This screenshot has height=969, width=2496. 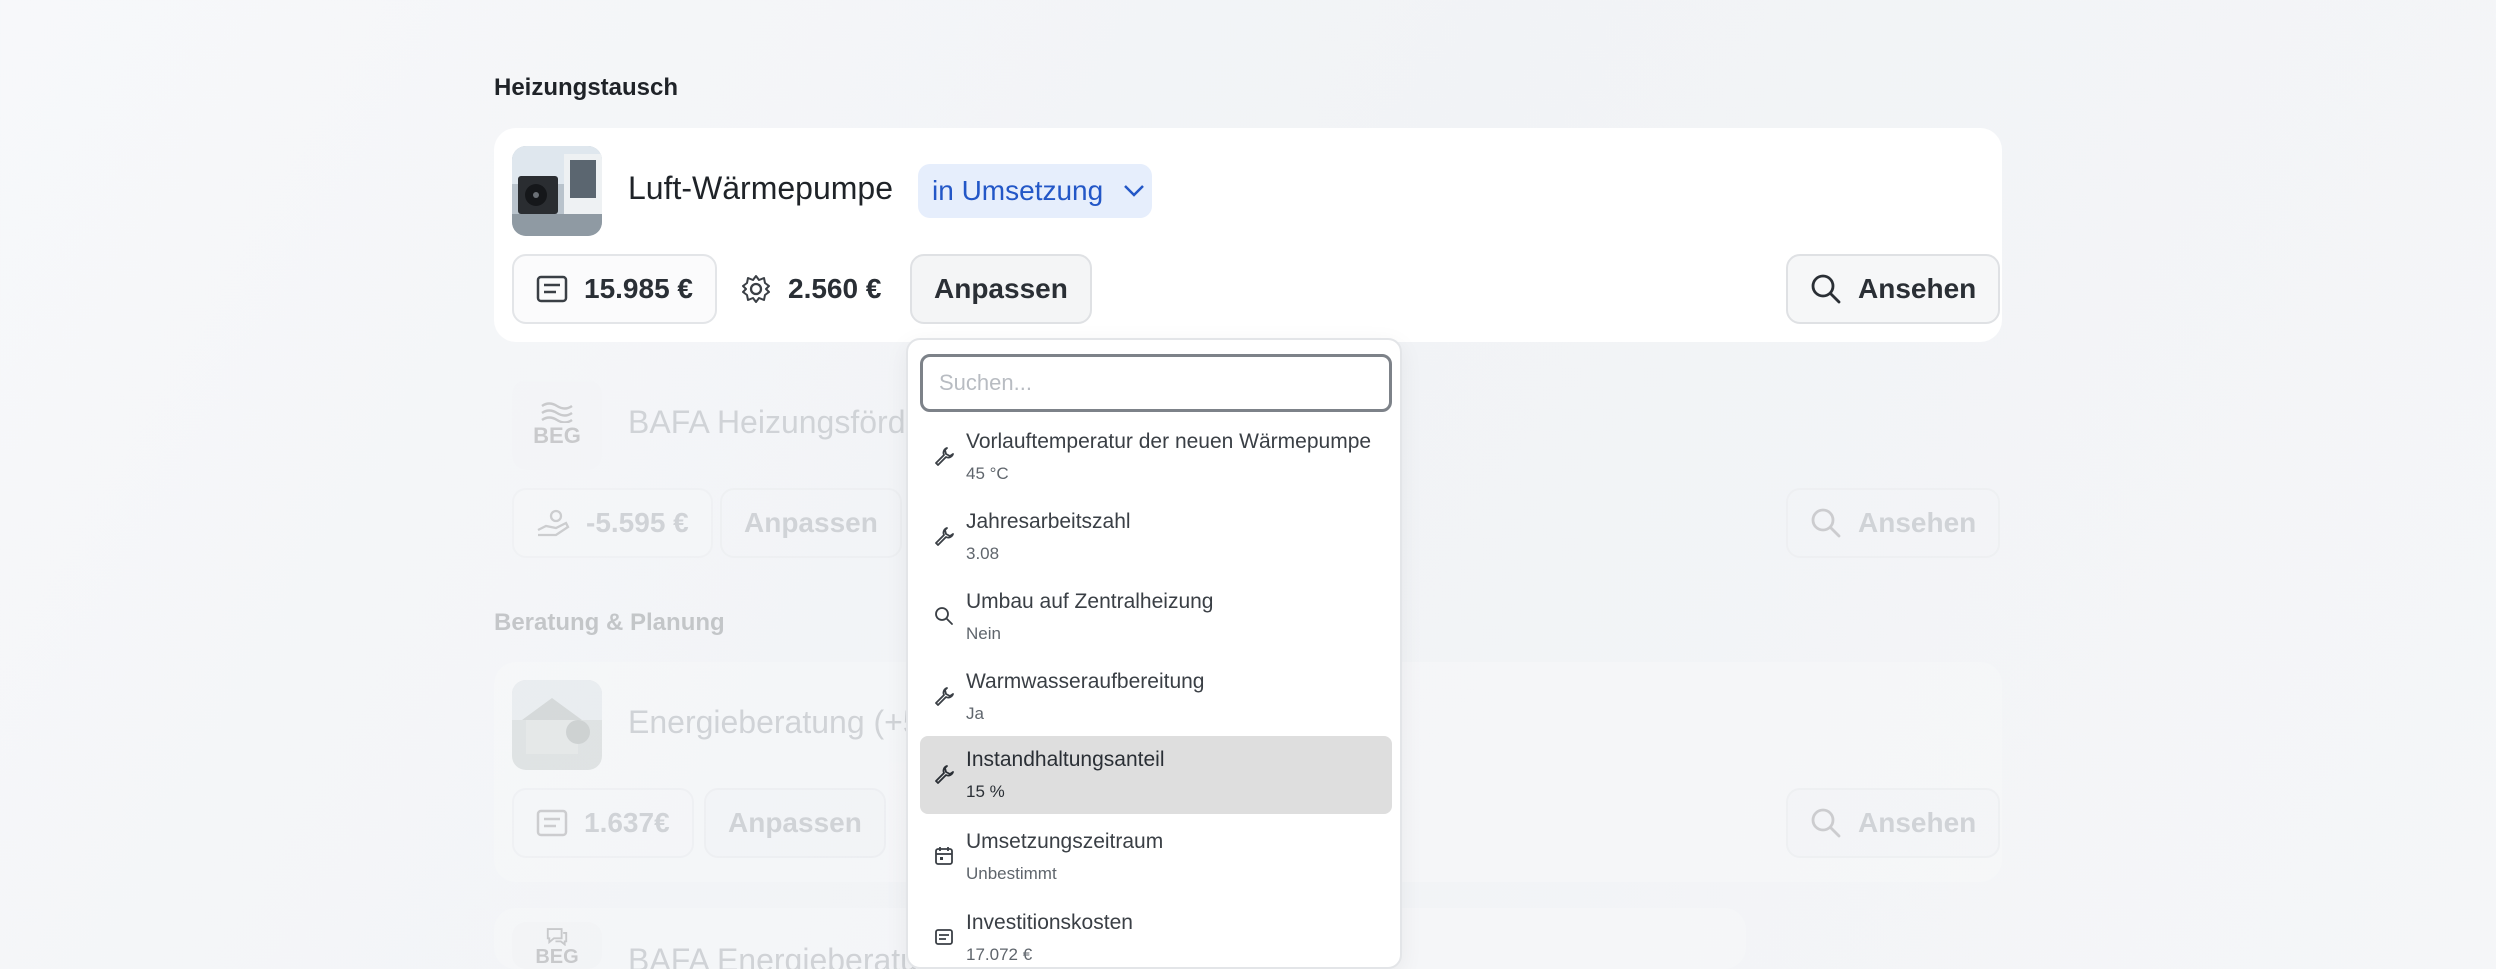 I want to click on cost-chip: 1.637€, so click(x=603, y=823).